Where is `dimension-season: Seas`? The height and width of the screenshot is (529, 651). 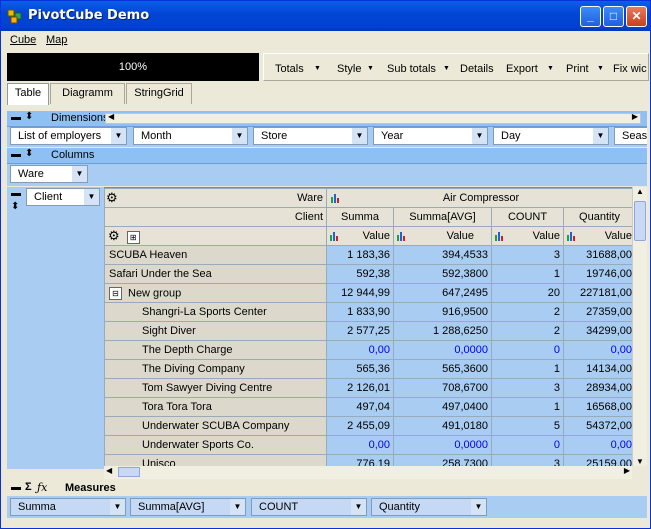
dimension-season: Seas is located at coordinates (630, 136).